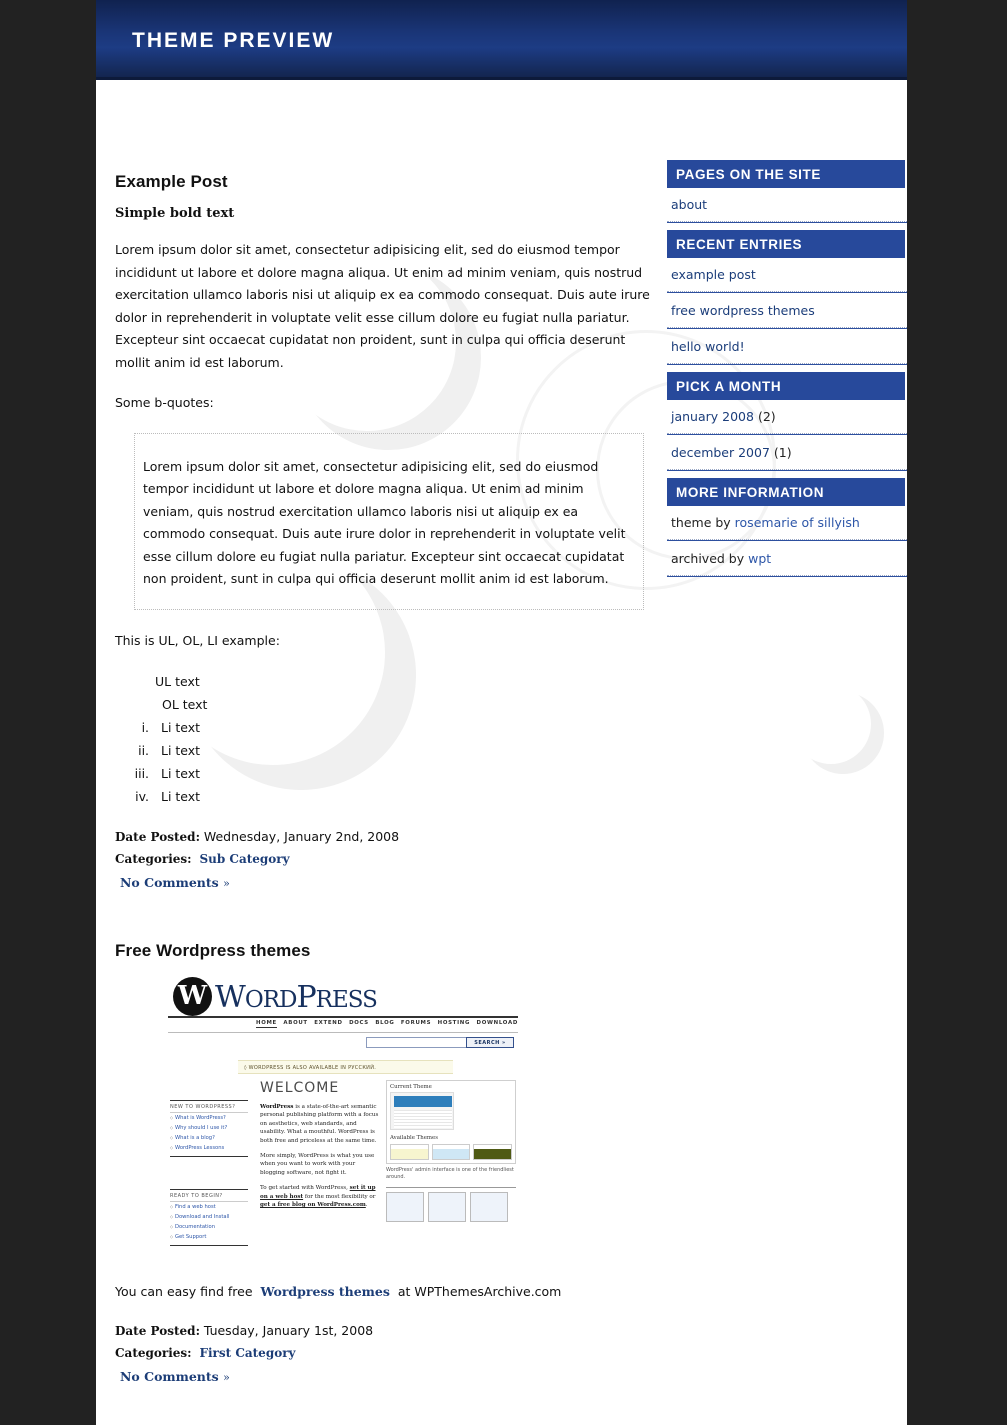 Image resolution: width=1007 pixels, height=1425 pixels. I want to click on wp-side-link: Why should I use it?, so click(209, 1128).